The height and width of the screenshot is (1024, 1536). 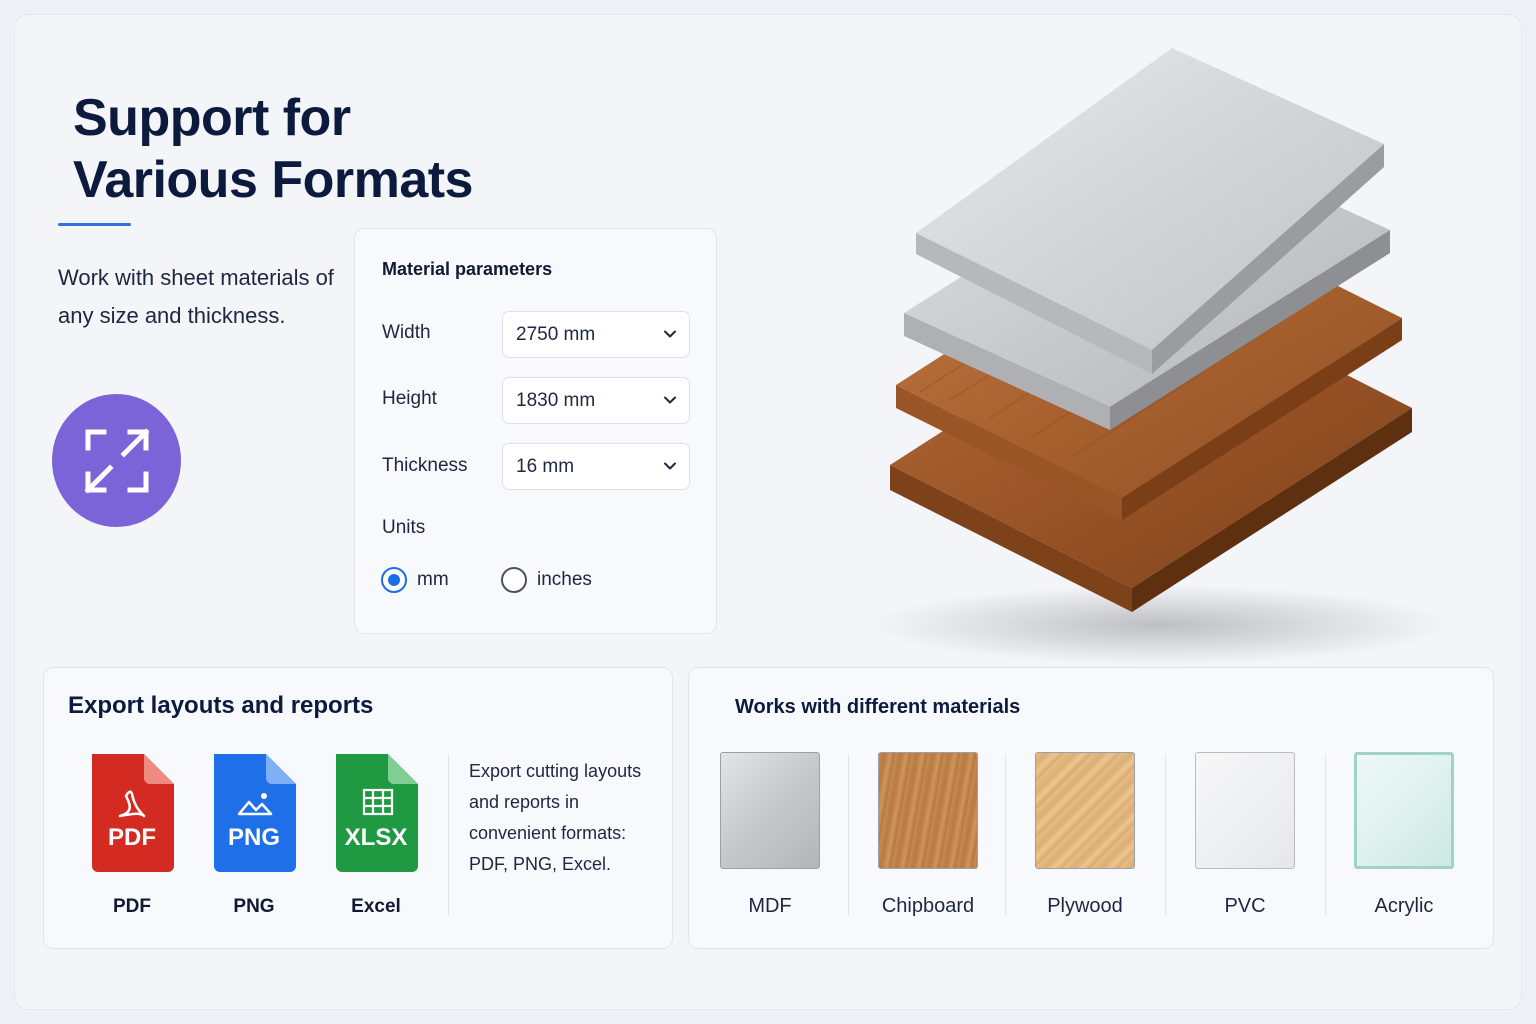 I want to click on material-mdf: MDF, so click(x=770, y=835).